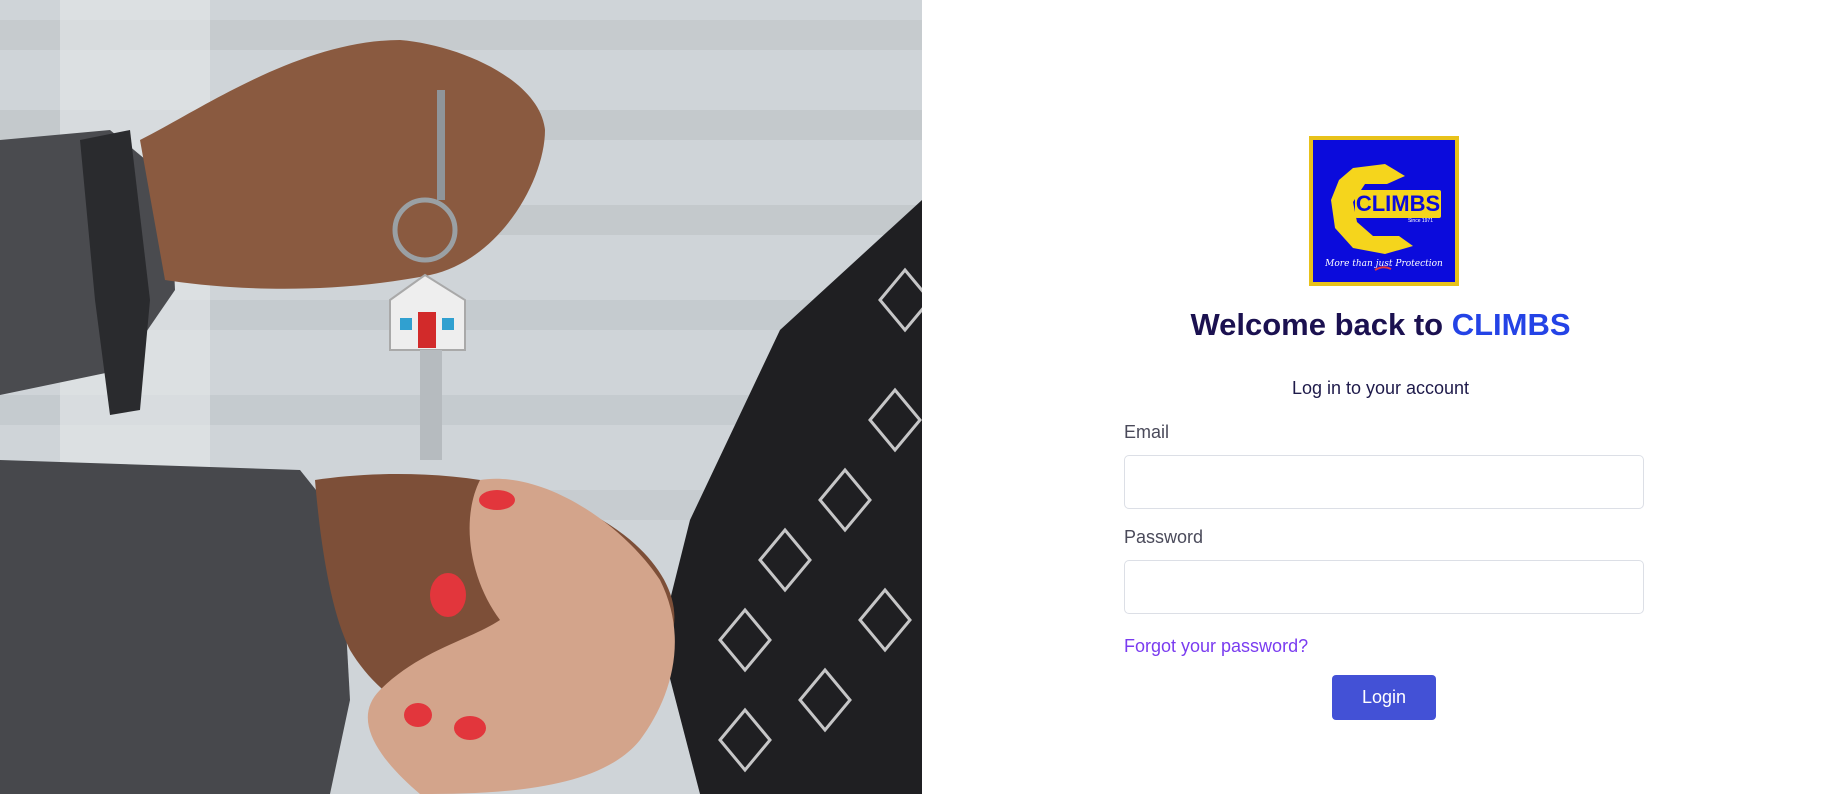 This screenshot has height=794, width=1839. What do you see at coordinates (1420, 221) in the screenshot?
I see `logo-since: Since 1971` at bounding box center [1420, 221].